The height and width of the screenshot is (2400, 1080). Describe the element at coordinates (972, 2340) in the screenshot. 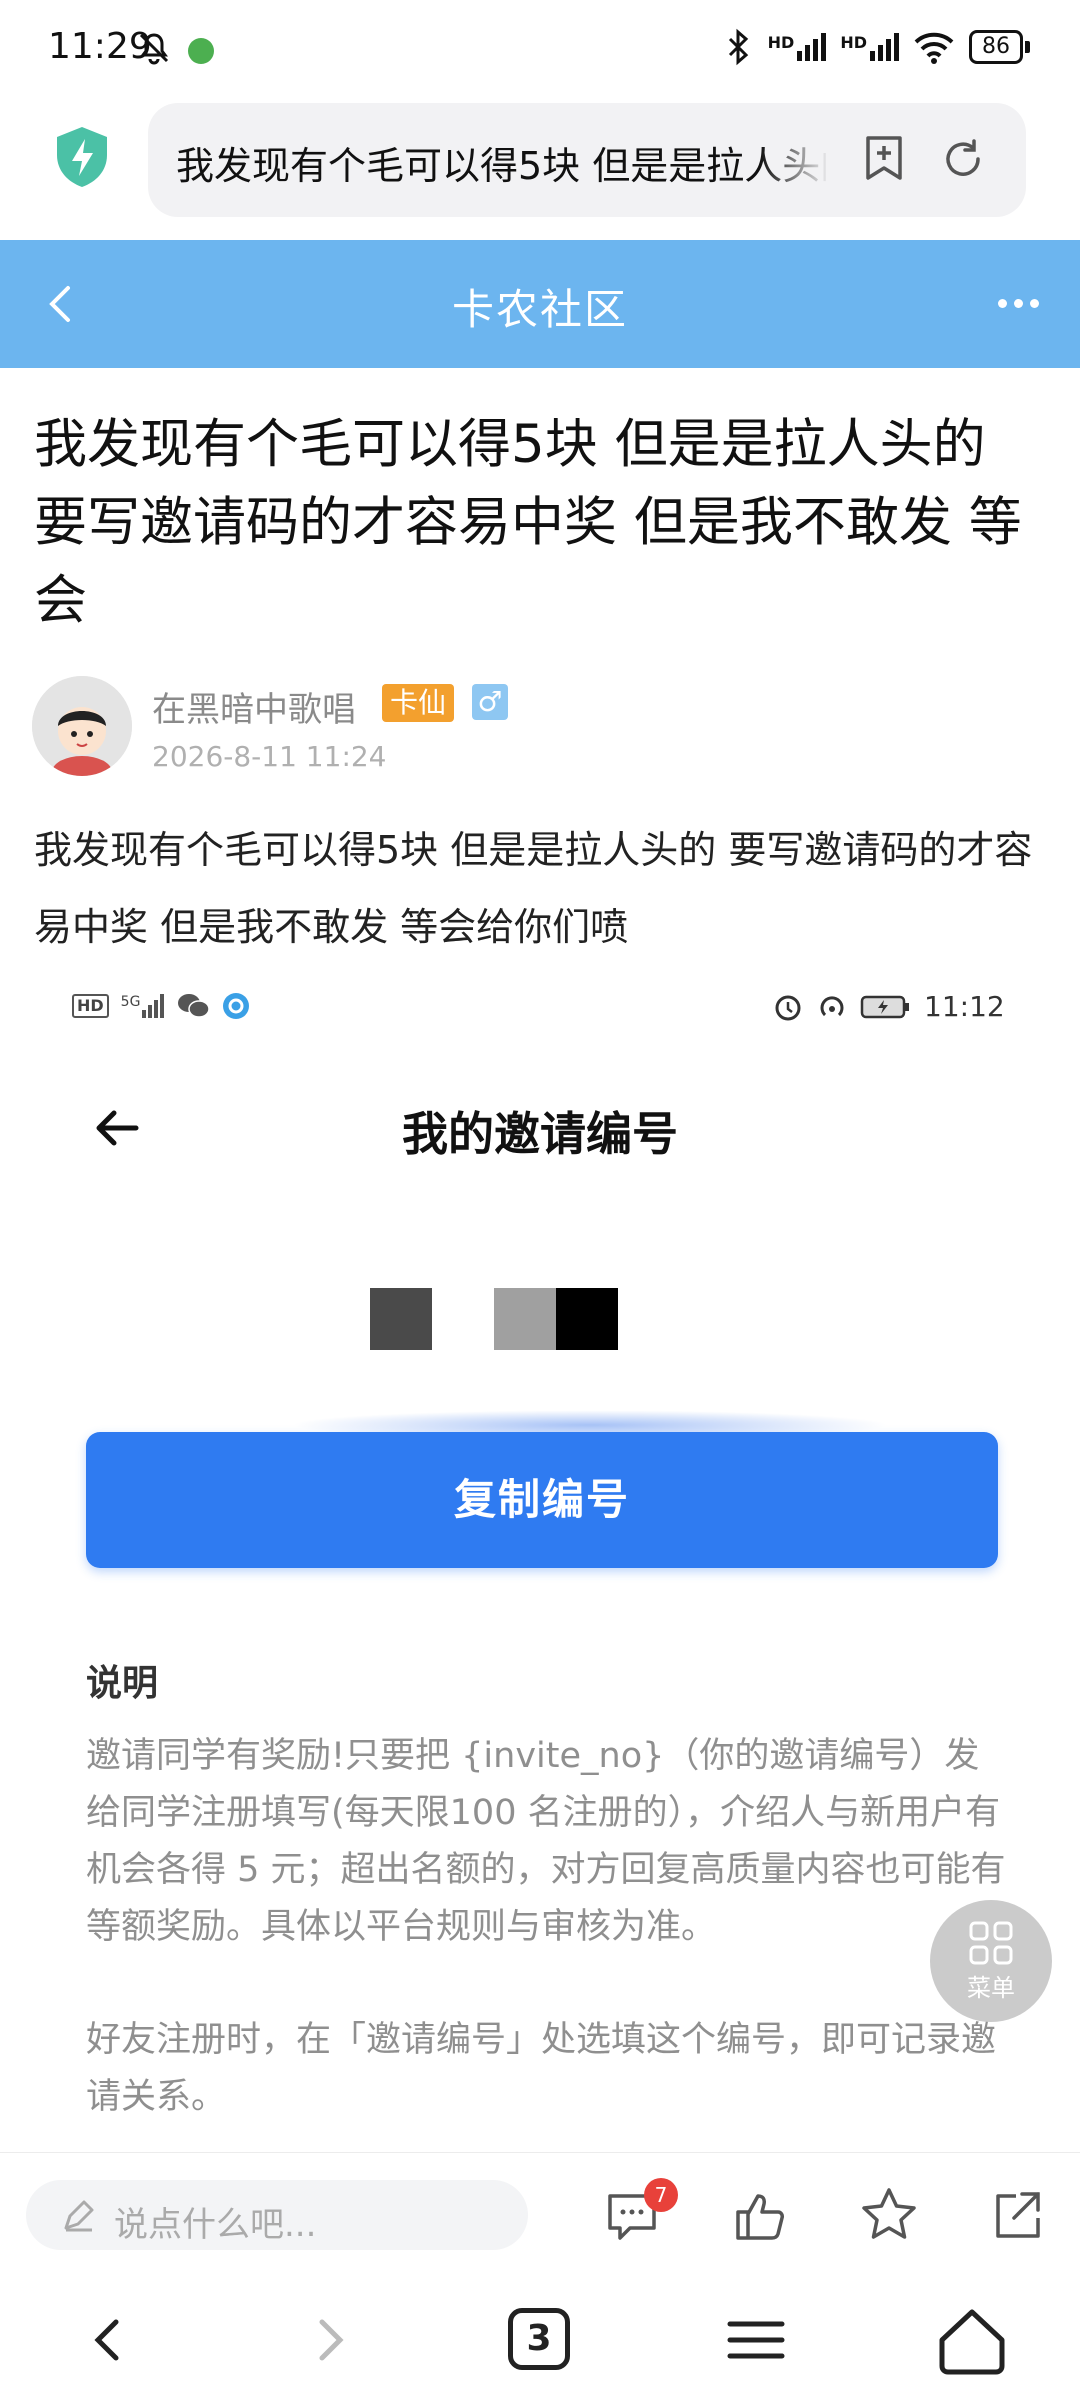

I see `home-icon` at that location.